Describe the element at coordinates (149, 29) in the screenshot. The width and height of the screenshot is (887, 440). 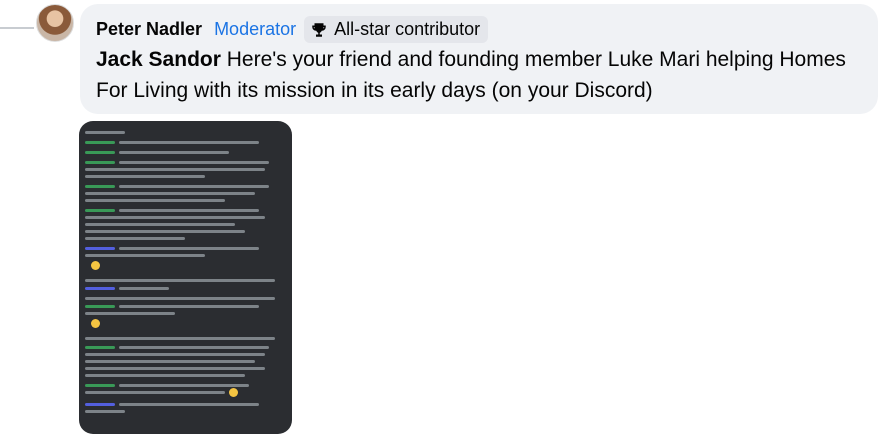
I see `author-name: Peter Nadler` at that location.